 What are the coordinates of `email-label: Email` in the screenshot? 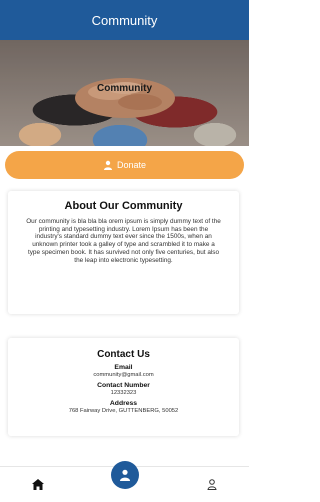 It's located at (123, 367).